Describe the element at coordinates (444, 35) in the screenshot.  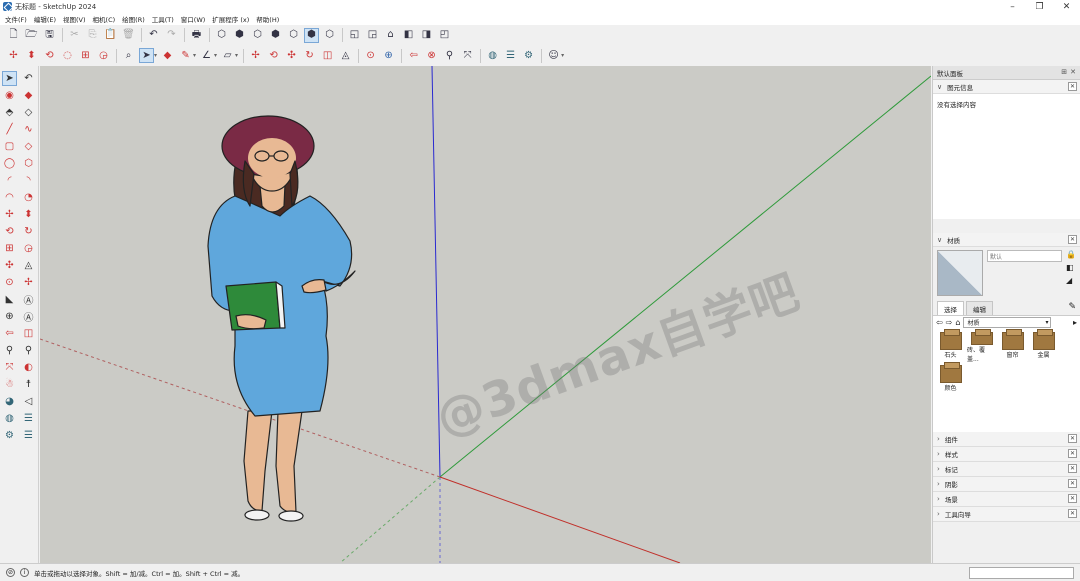
I see `monochrome-icon: ◰` at that location.